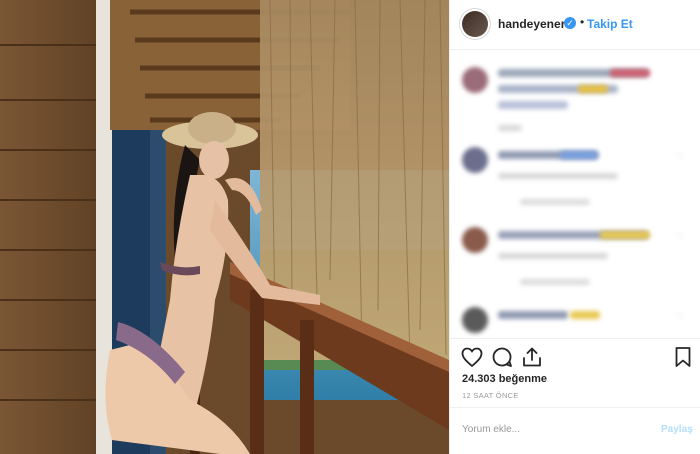  I want to click on share-icon, so click(532, 357).